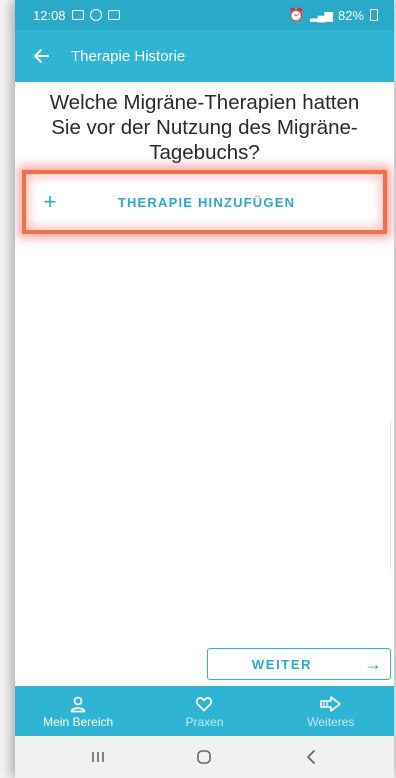 The height and width of the screenshot is (778, 396). I want to click on scrollbar, so click(392, 495).